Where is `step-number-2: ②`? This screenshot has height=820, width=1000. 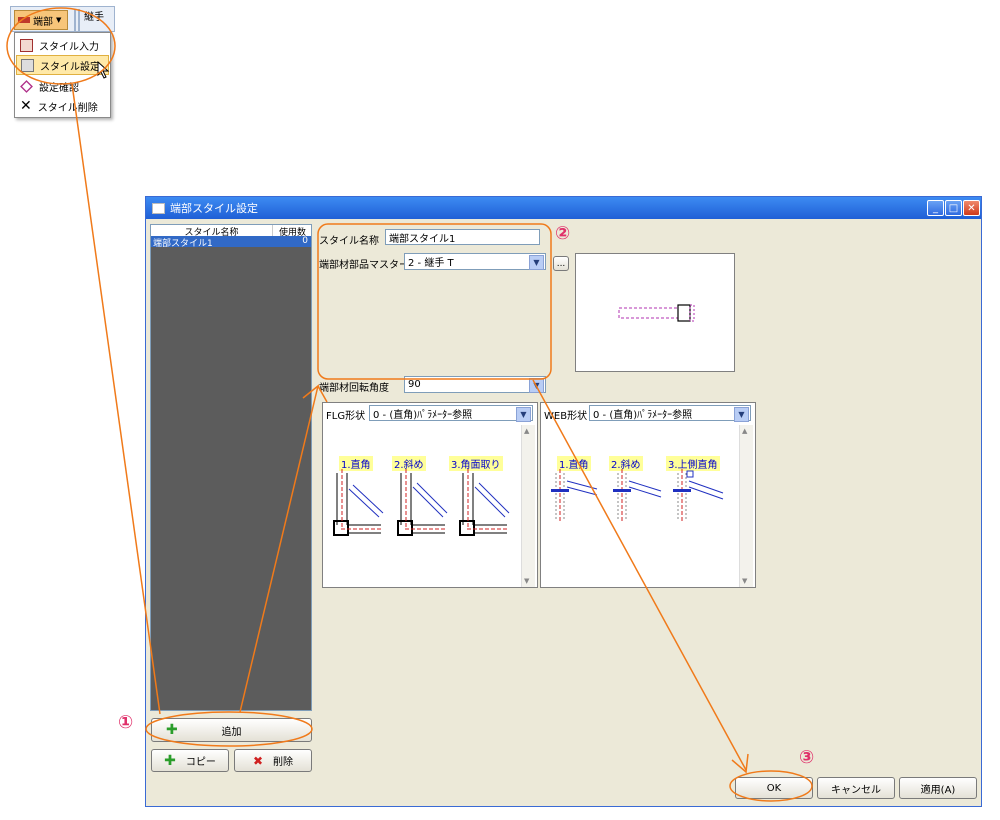 step-number-2: ② is located at coordinates (563, 233).